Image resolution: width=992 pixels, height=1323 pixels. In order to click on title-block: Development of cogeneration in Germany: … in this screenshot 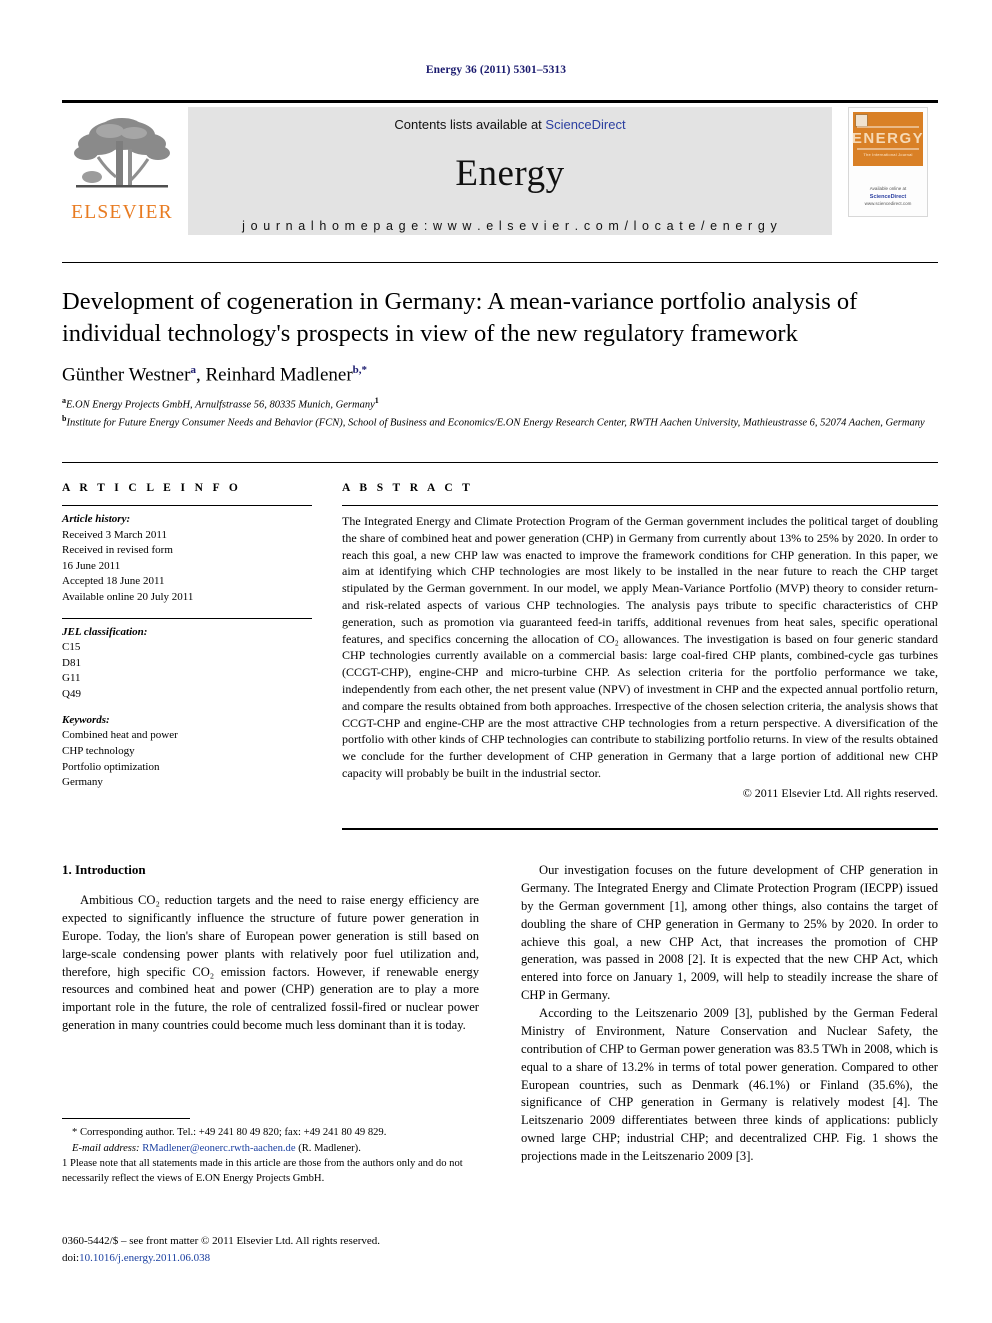, I will do `click(502, 358)`.